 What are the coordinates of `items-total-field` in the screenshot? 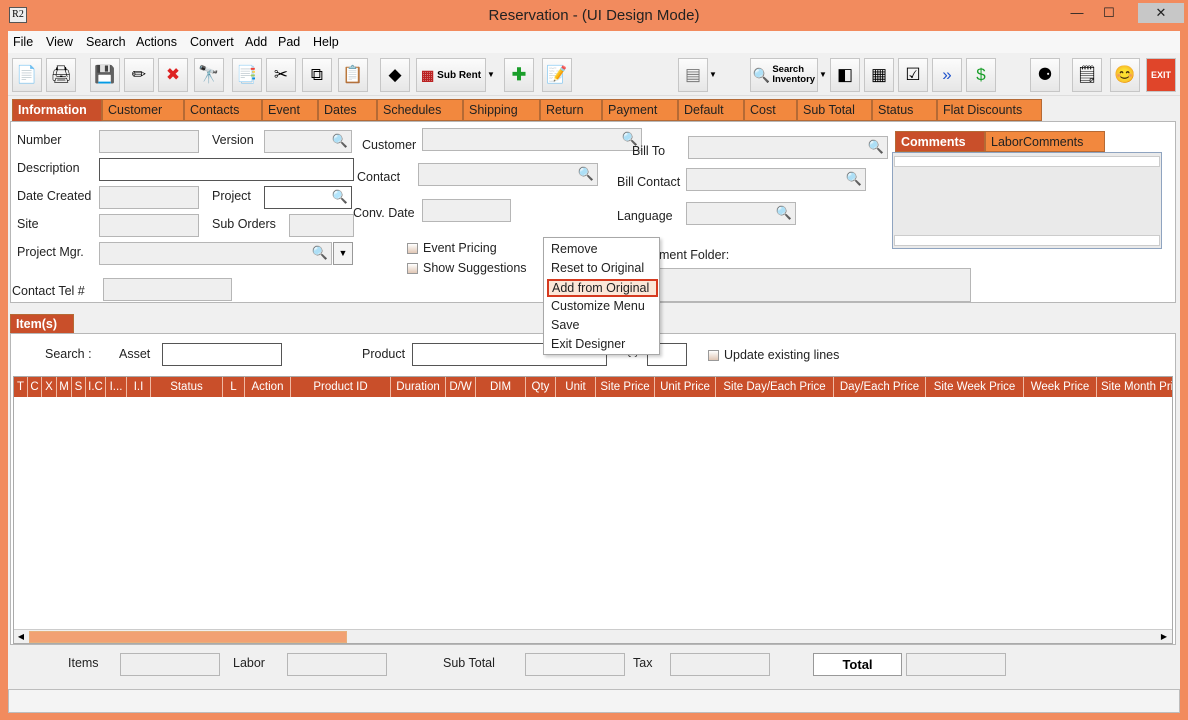 It's located at (170, 664).